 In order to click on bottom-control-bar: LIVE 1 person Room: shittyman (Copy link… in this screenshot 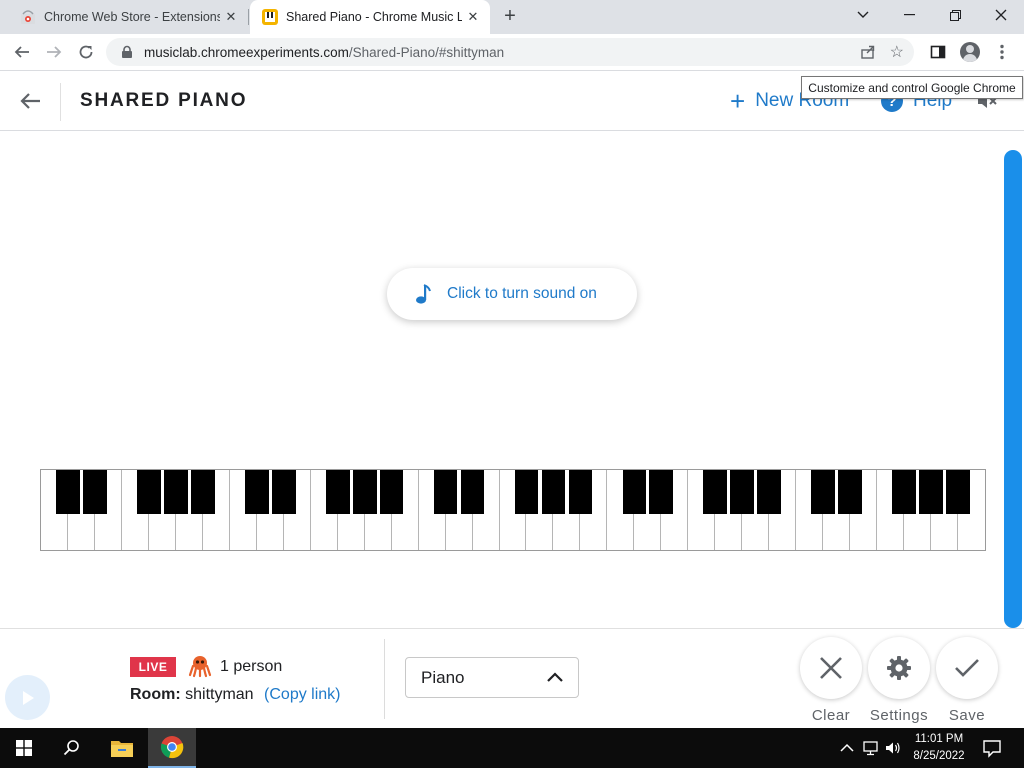, I will do `click(512, 678)`.